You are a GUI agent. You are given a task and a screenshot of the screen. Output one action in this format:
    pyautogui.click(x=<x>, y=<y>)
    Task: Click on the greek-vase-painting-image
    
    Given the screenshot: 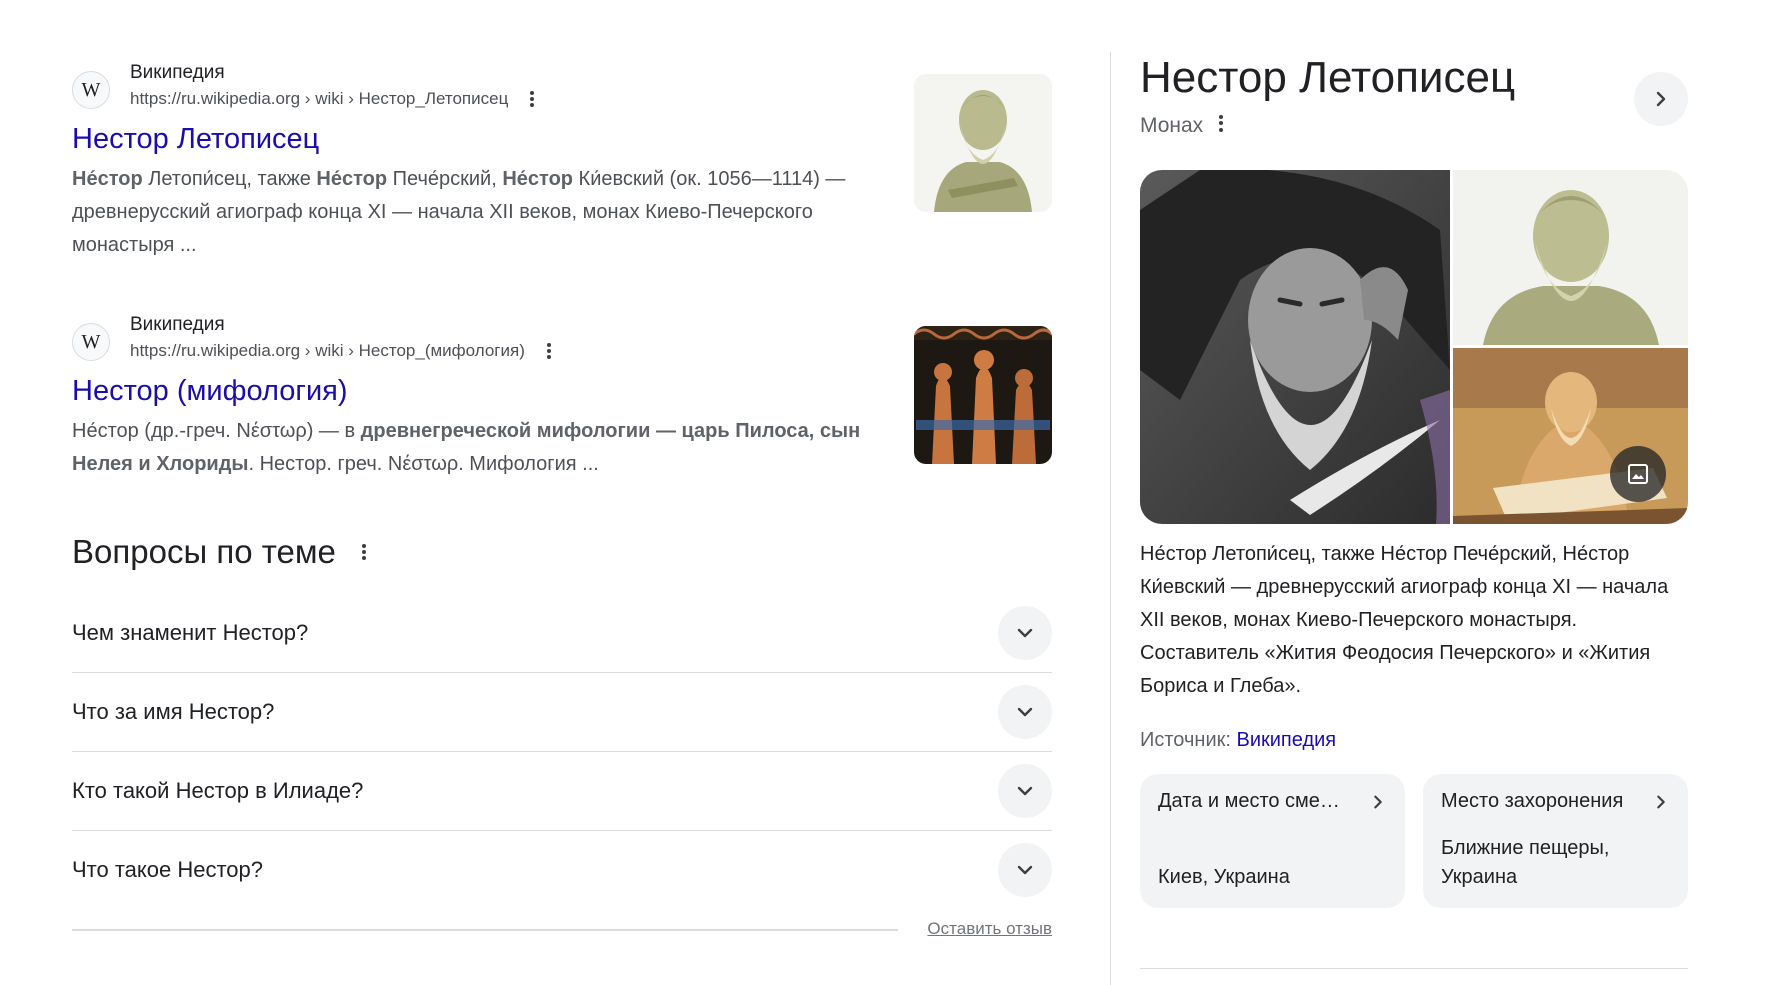 What is the action you would take?
    pyautogui.click(x=983, y=395)
    